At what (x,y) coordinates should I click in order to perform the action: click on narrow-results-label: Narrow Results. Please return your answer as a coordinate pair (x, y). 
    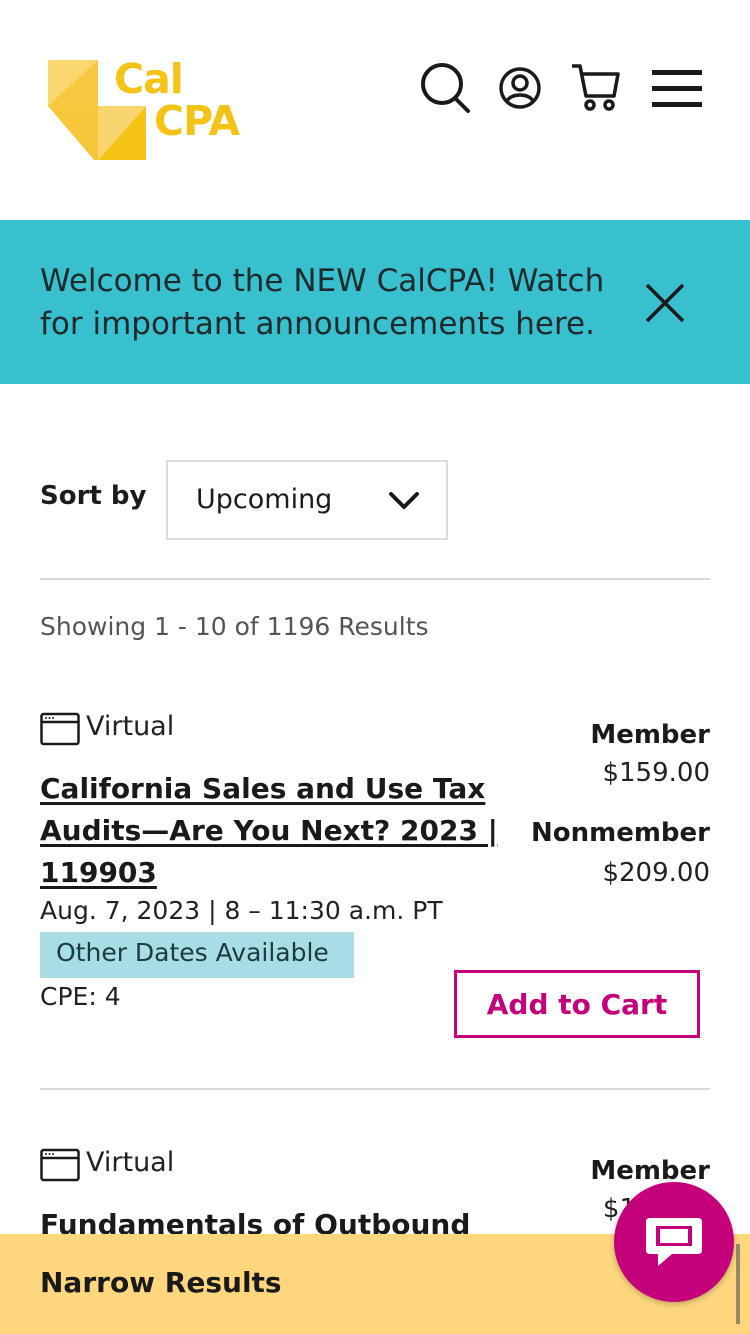
    Looking at the image, I should click on (161, 1282).